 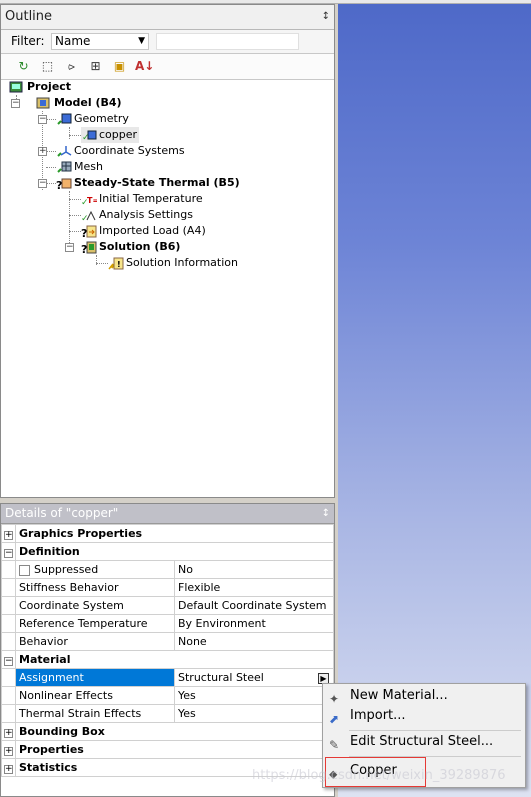 I want to click on edit-material-icon: ✎, so click(x=334, y=745).